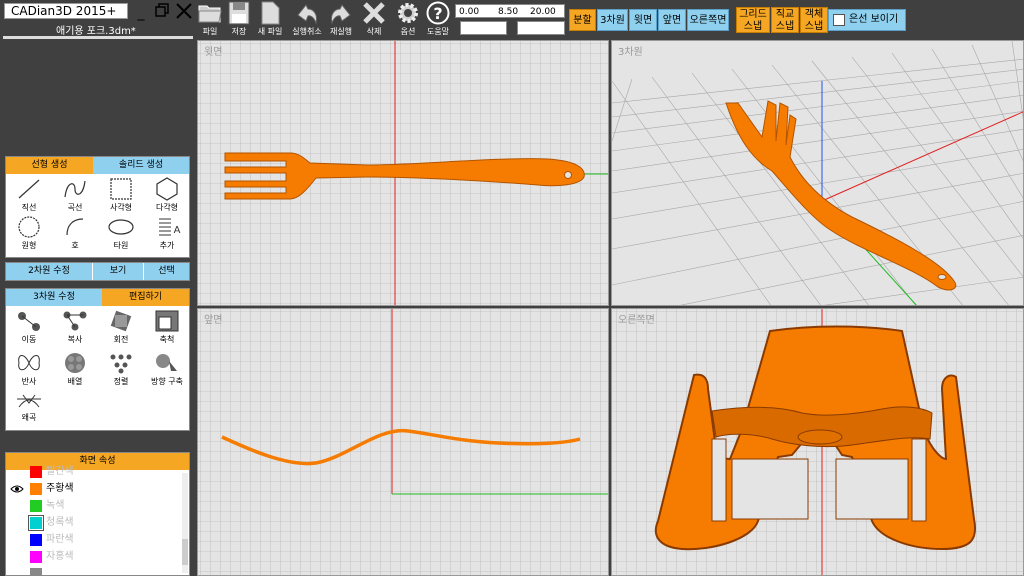 This screenshot has height=576, width=1024. Describe the element at coordinates (814, 14) in the screenshot. I see `snap-line1: 객체` at that location.